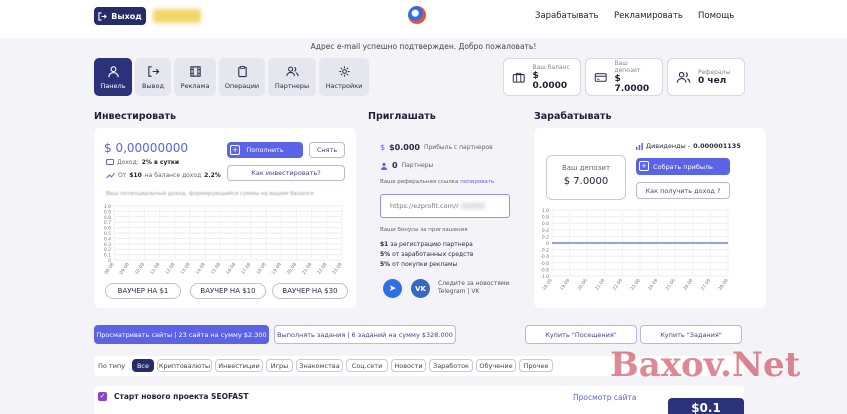 Image resolution: width=847 pixels, height=414 pixels. I want to click on earn-deposit-label: Ваш депозит, so click(586, 168).